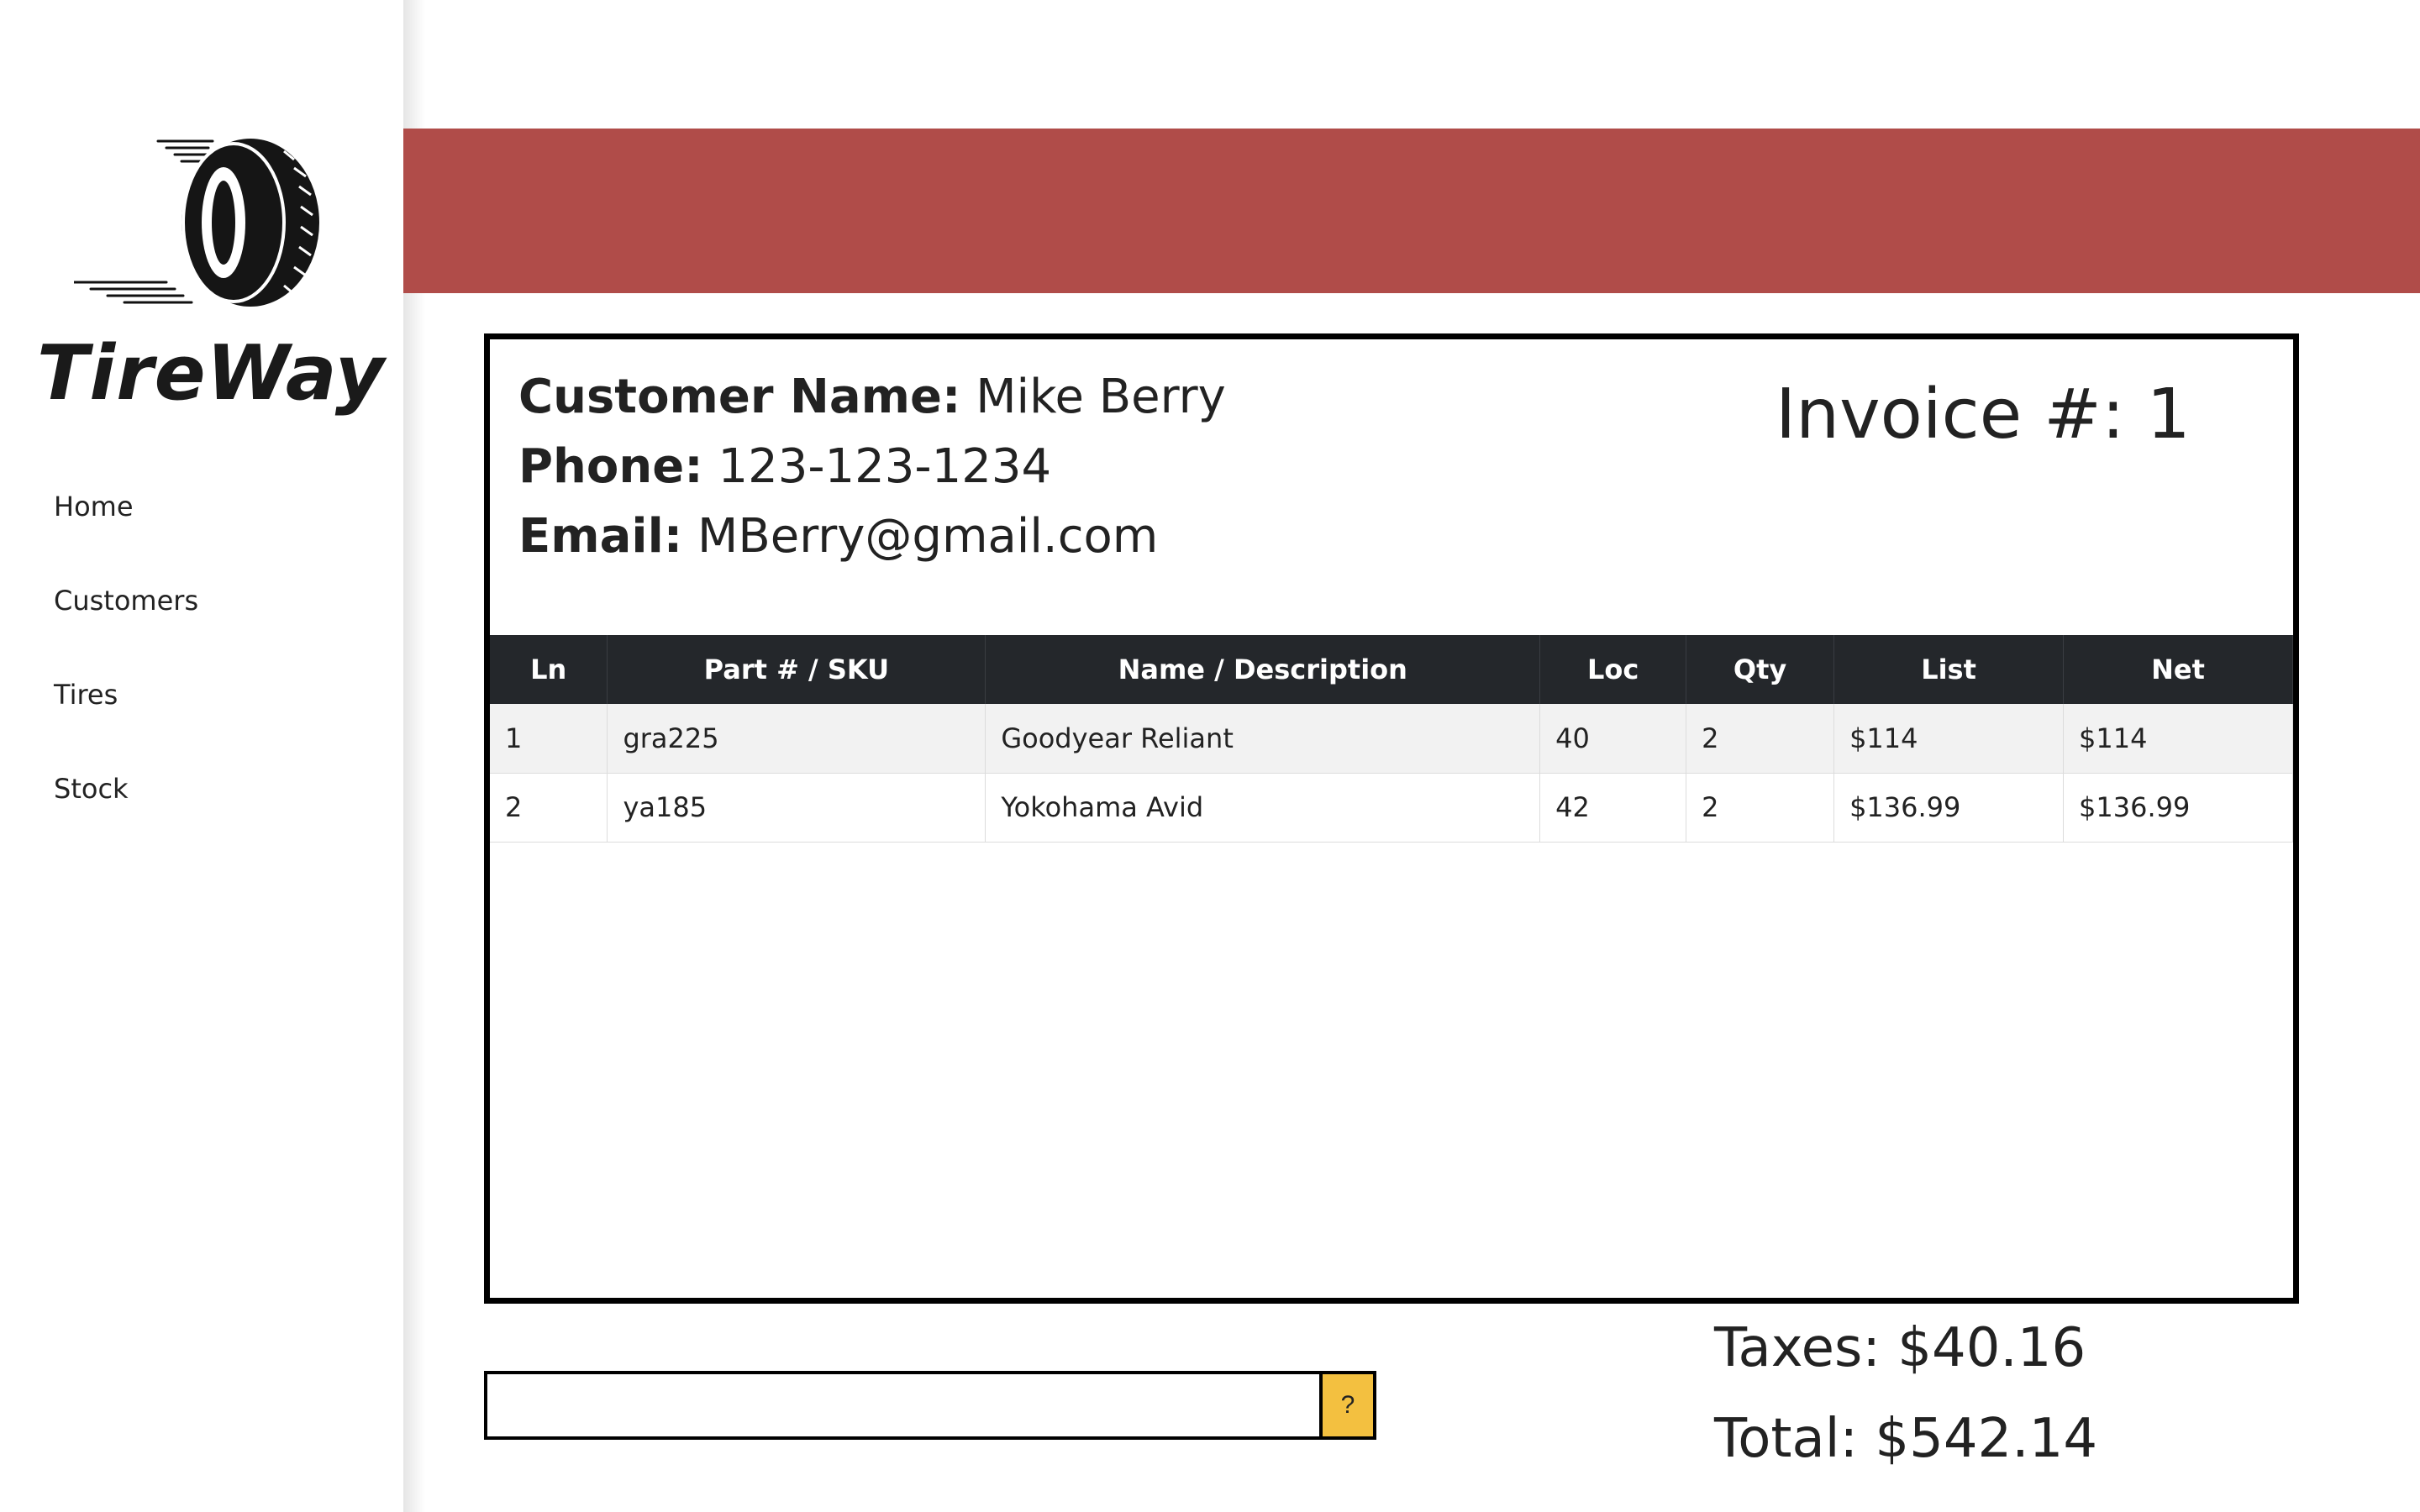  Describe the element at coordinates (126, 624) in the screenshot. I see `nav-item-customers: Customers` at that location.